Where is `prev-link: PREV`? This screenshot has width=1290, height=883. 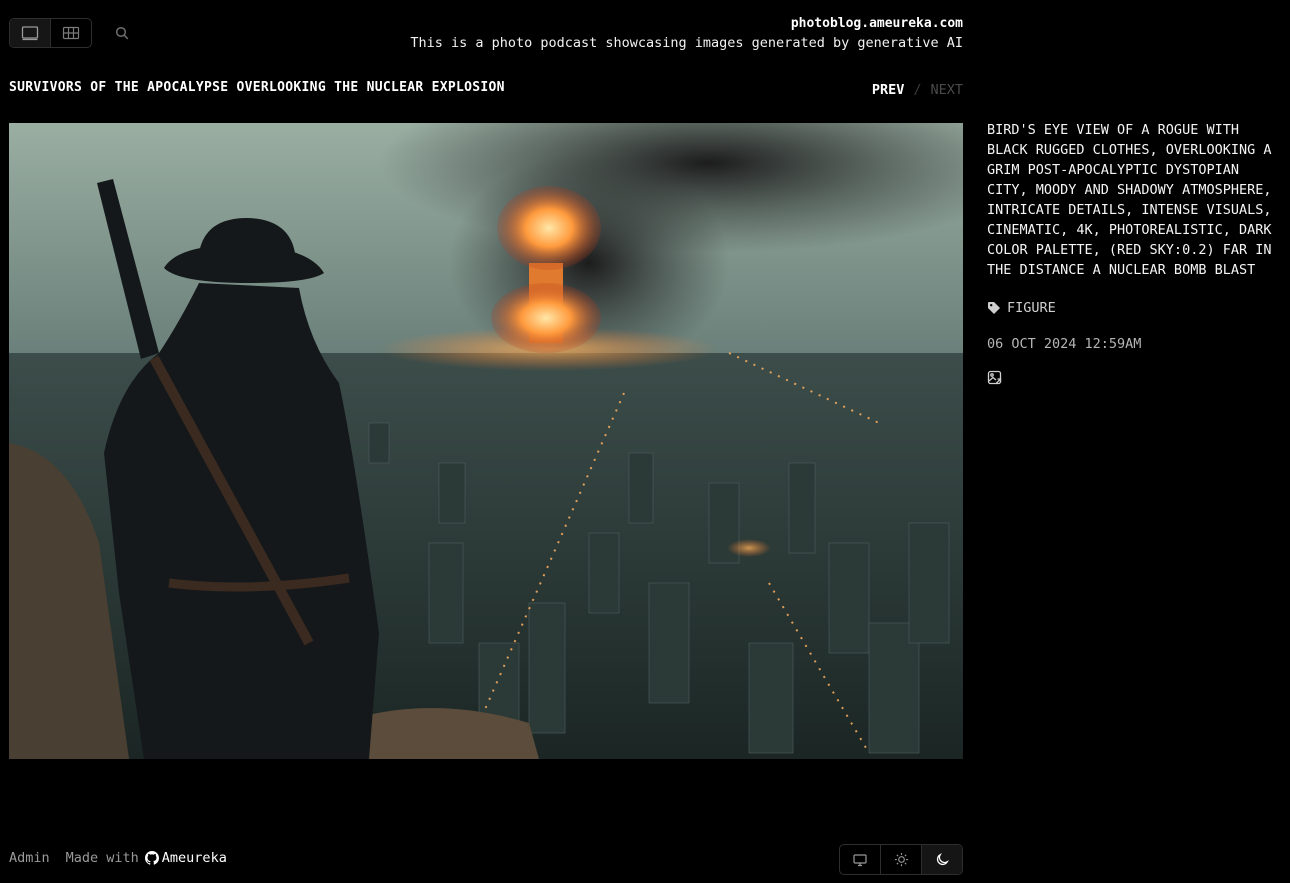 prev-link: PREV is located at coordinates (888, 90).